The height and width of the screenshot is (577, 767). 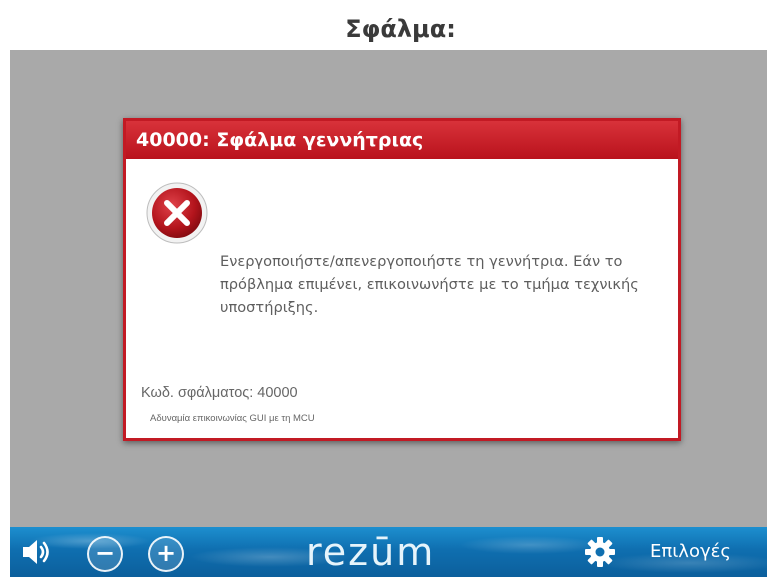 What do you see at coordinates (402, 140) in the screenshot?
I see `dialog-title: 40000: Σφάλμα γεννήτριας` at bounding box center [402, 140].